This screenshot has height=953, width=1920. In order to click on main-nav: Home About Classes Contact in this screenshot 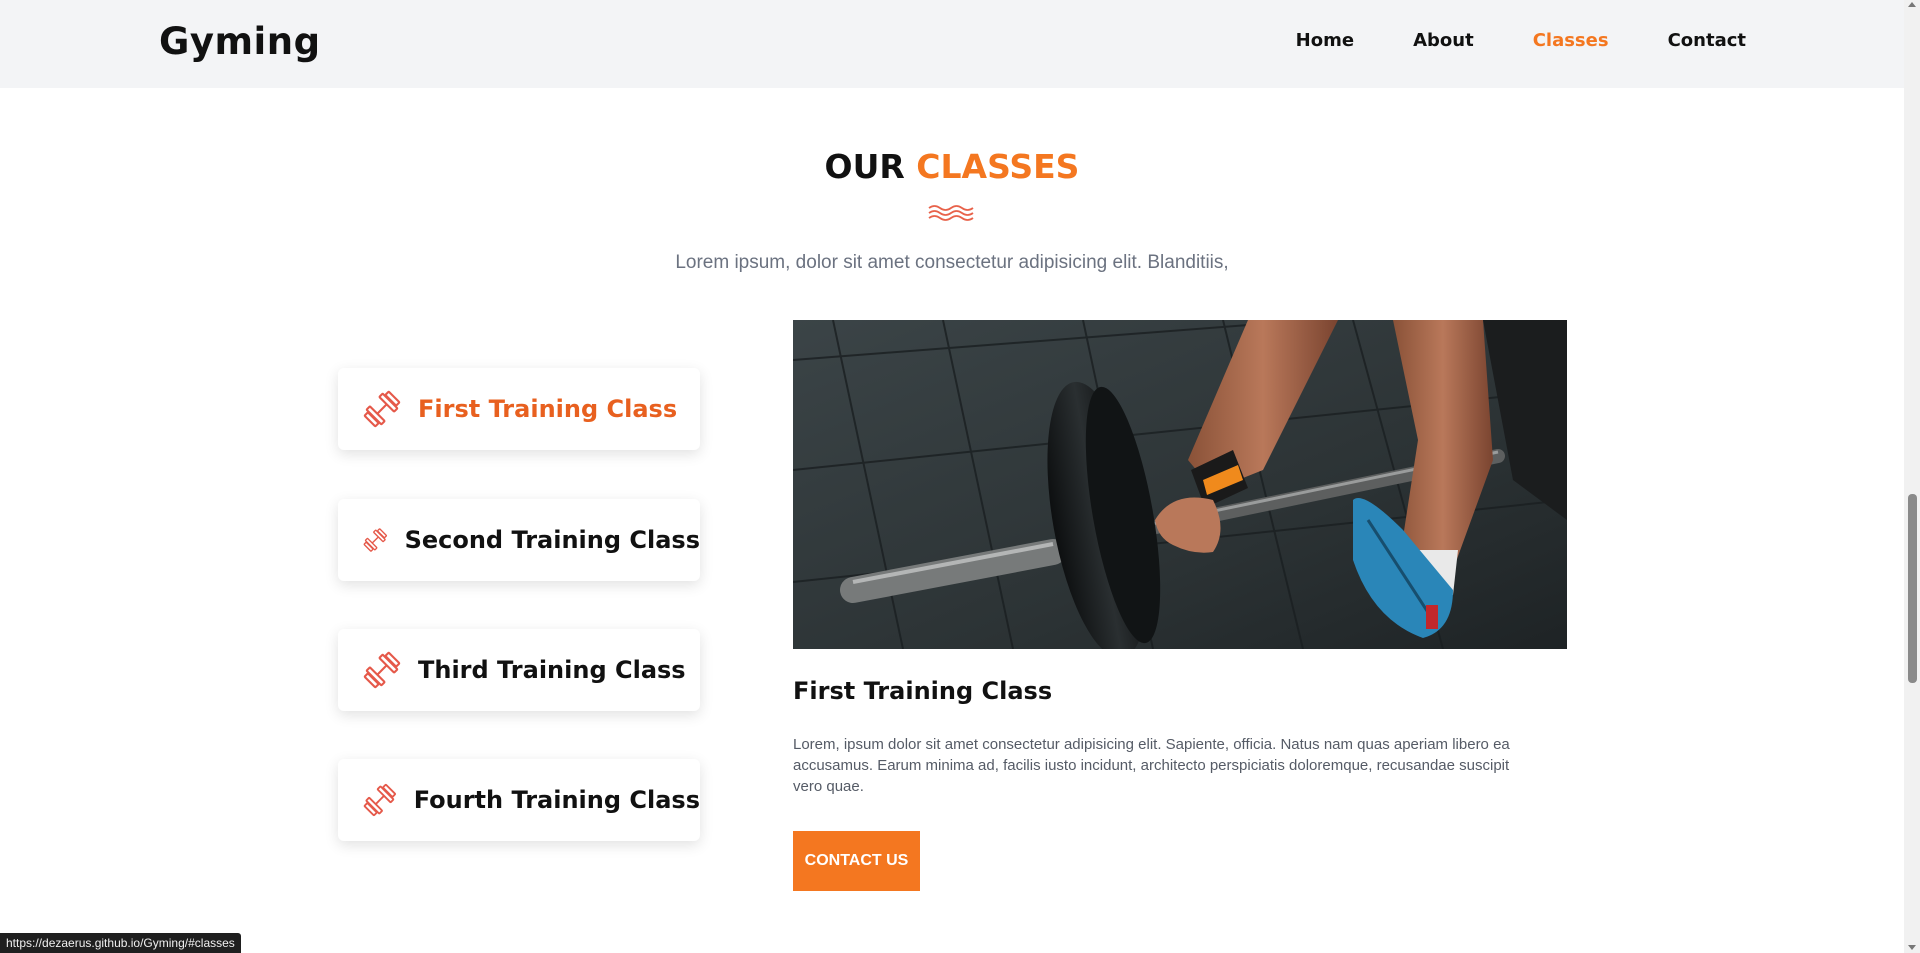, I will do `click(1521, 40)`.